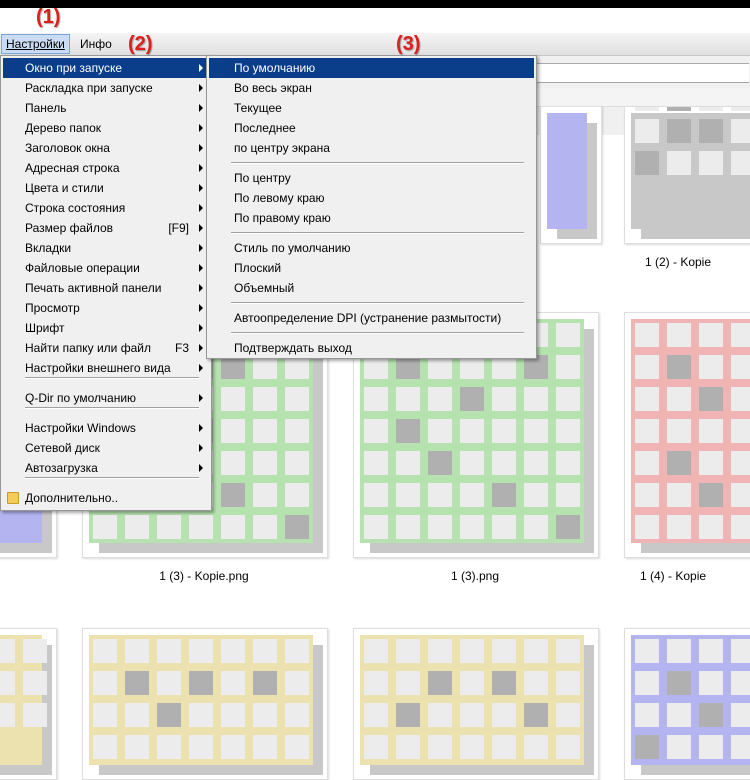 Image resolution: width=750 pixels, height=780 pixels. I want to click on settings-menu-item: Найти папку или файл F3, so click(106, 348).